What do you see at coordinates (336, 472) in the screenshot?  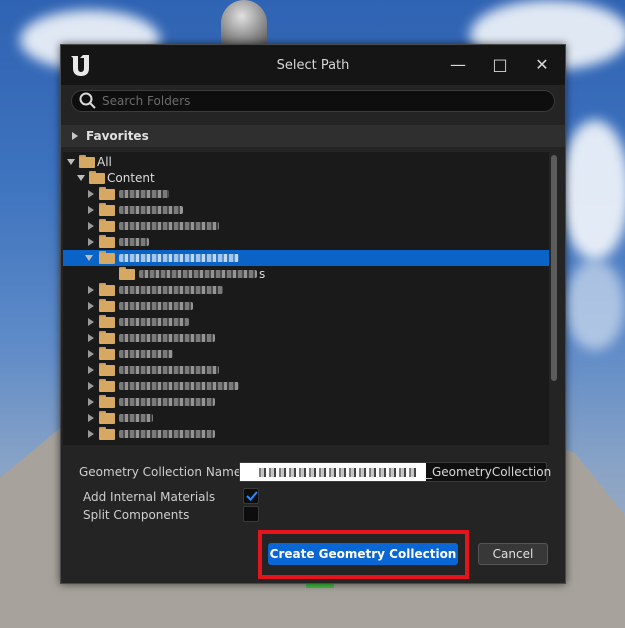 I see `name-field-redacted-text` at bounding box center [336, 472].